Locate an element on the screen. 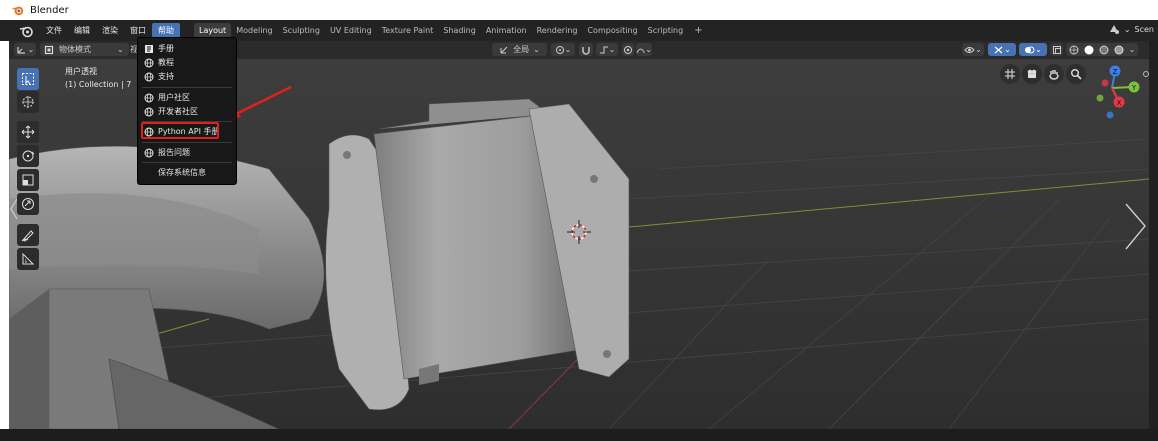 This screenshot has height=441, width=1158. scale-icon is located at coordinates (28, 180).